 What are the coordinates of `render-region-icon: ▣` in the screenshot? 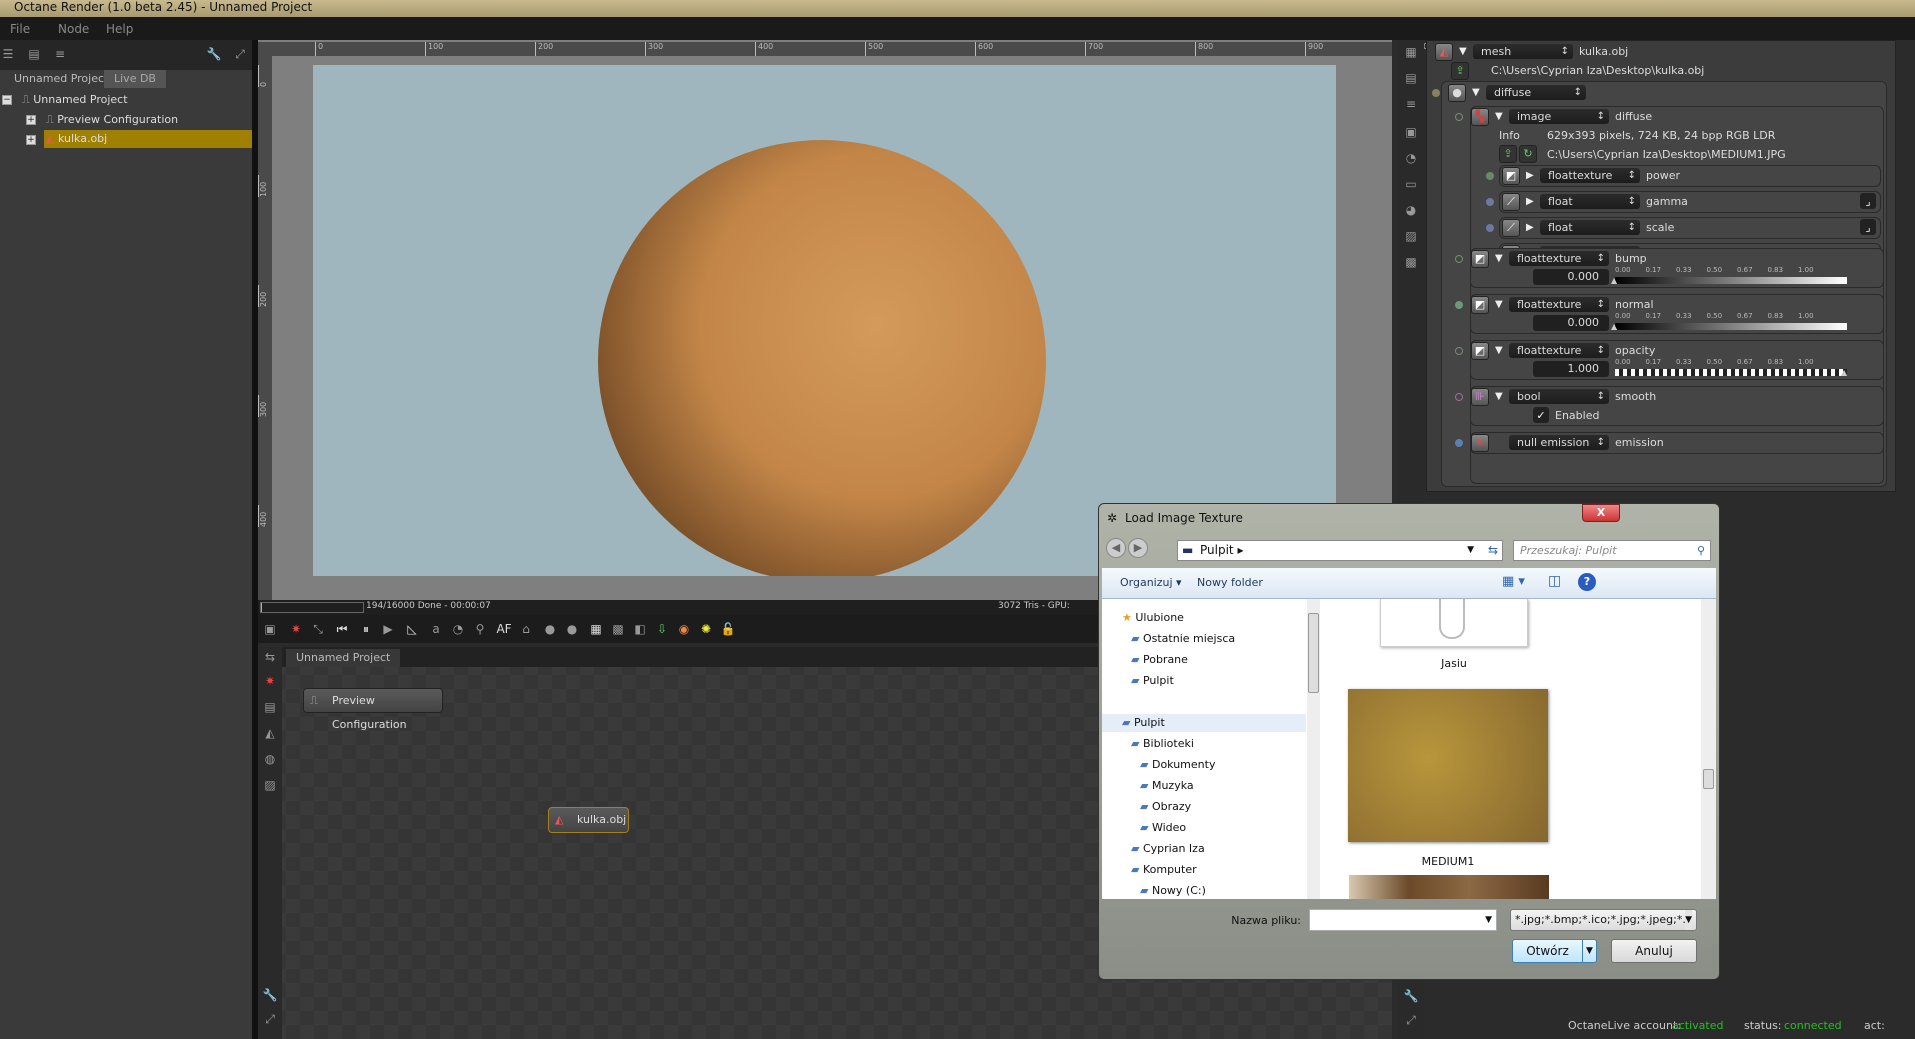 It's located at (270, 629).